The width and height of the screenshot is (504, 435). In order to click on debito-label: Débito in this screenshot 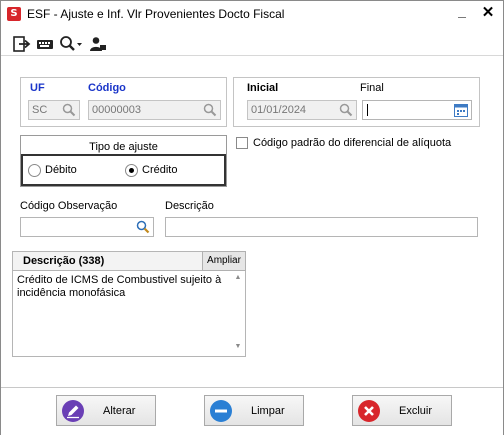, I will do `click(61, 170)`.